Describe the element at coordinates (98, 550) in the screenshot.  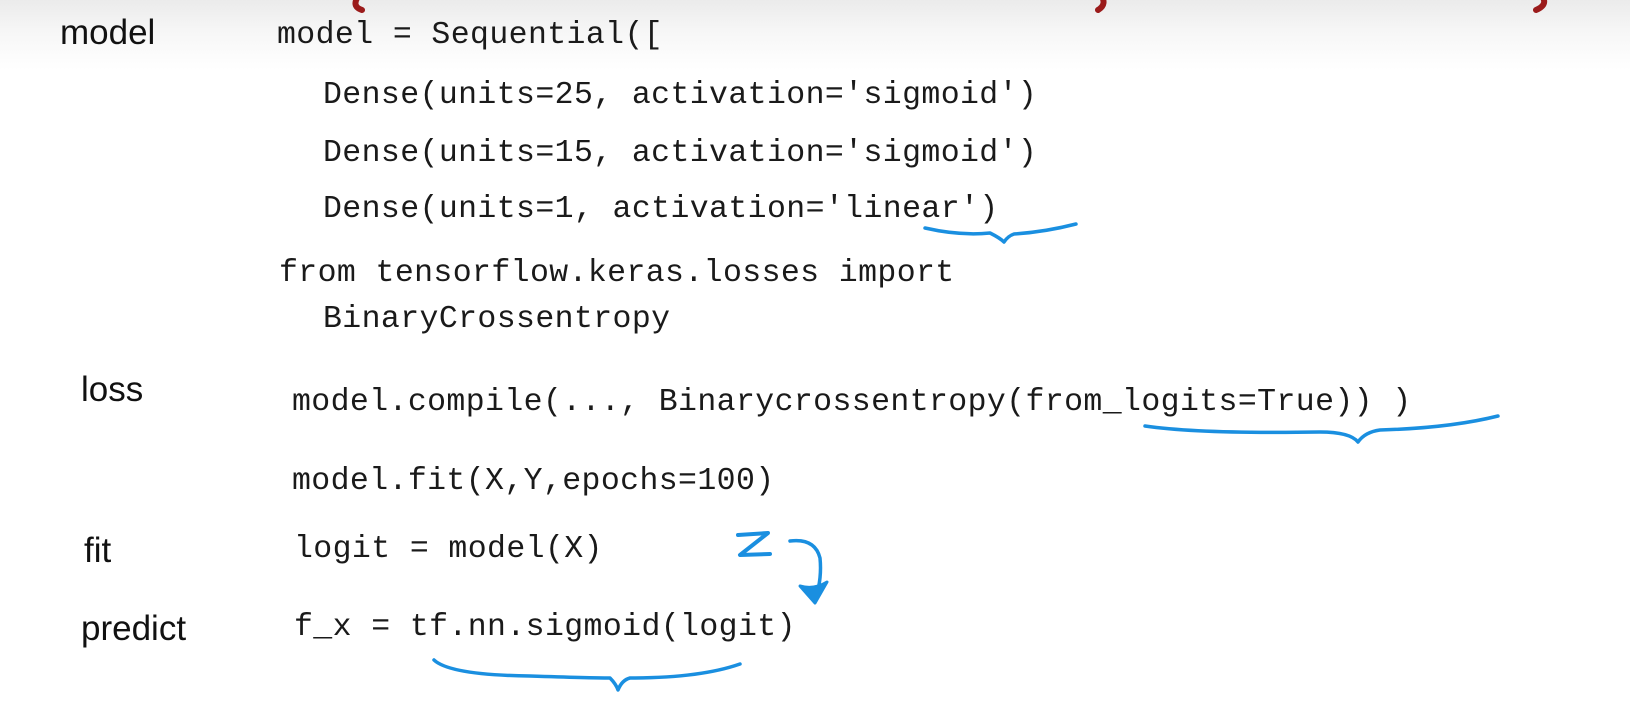
I see `label-fit: fit` at that location.